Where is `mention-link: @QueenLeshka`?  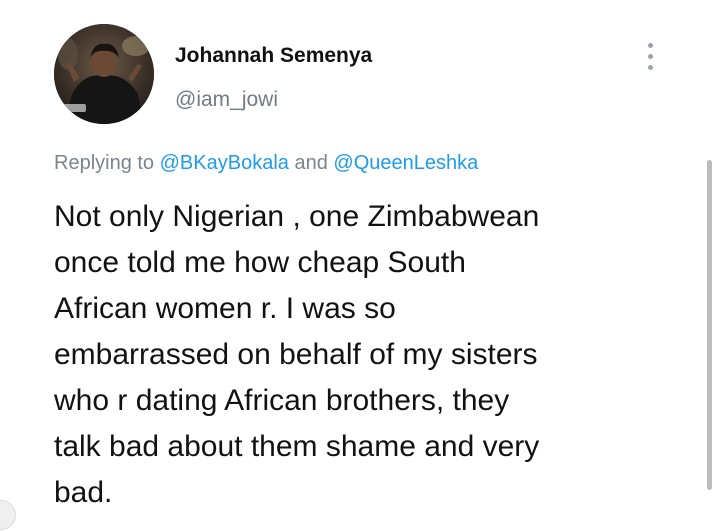 mention-link: @QueenLeshka is located at coordinates (405, 163).